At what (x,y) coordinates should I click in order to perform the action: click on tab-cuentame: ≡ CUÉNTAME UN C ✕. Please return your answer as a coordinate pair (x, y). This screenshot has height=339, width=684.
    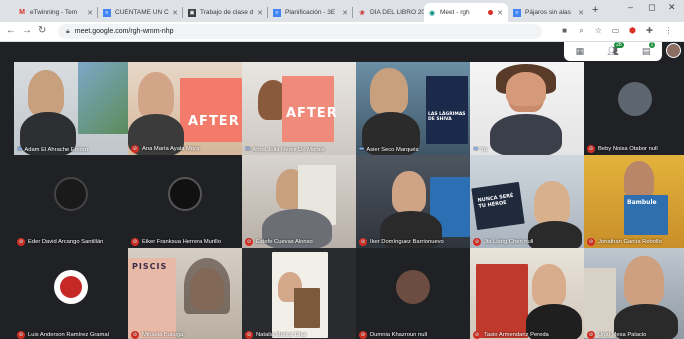
    Looking at the image, I should click on (141, 12).